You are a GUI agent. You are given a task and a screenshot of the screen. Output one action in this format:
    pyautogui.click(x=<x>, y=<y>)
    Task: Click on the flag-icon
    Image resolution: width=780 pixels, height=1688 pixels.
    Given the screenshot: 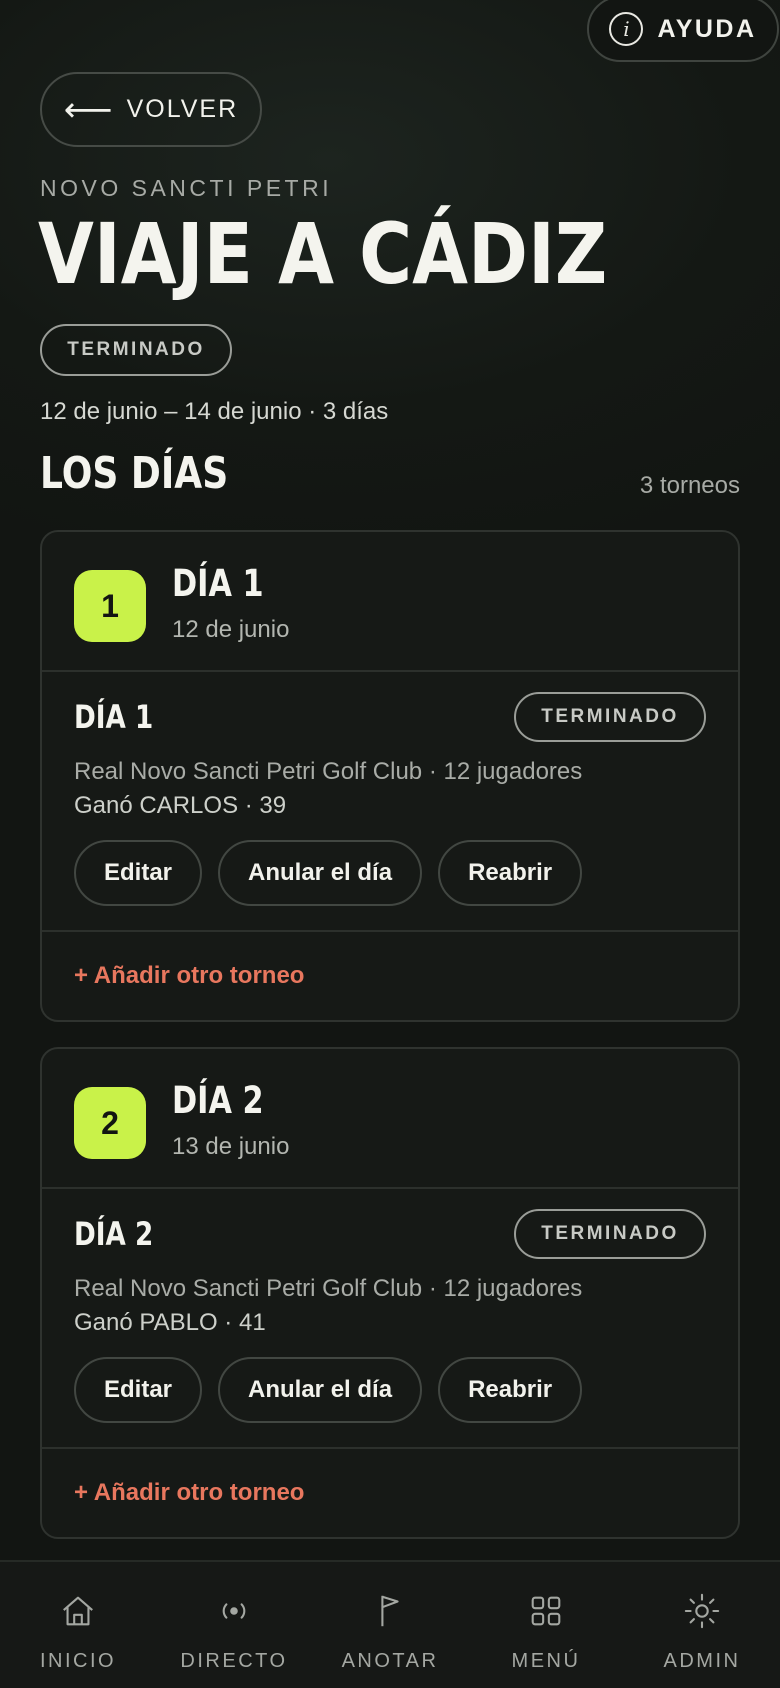 What is the action you would take?
    pyautogui.click(x=390, y=1611)
    